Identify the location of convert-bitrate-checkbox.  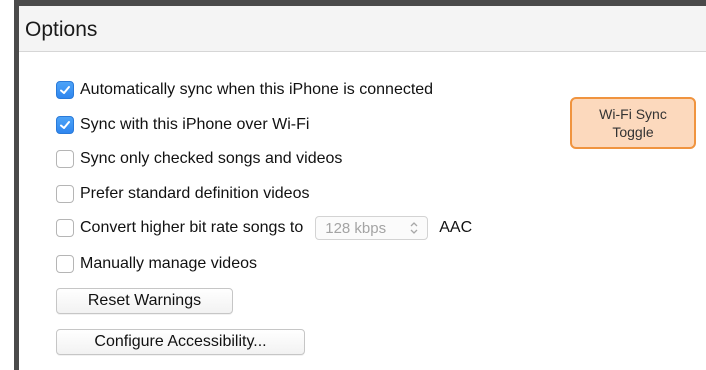
(65, 228).